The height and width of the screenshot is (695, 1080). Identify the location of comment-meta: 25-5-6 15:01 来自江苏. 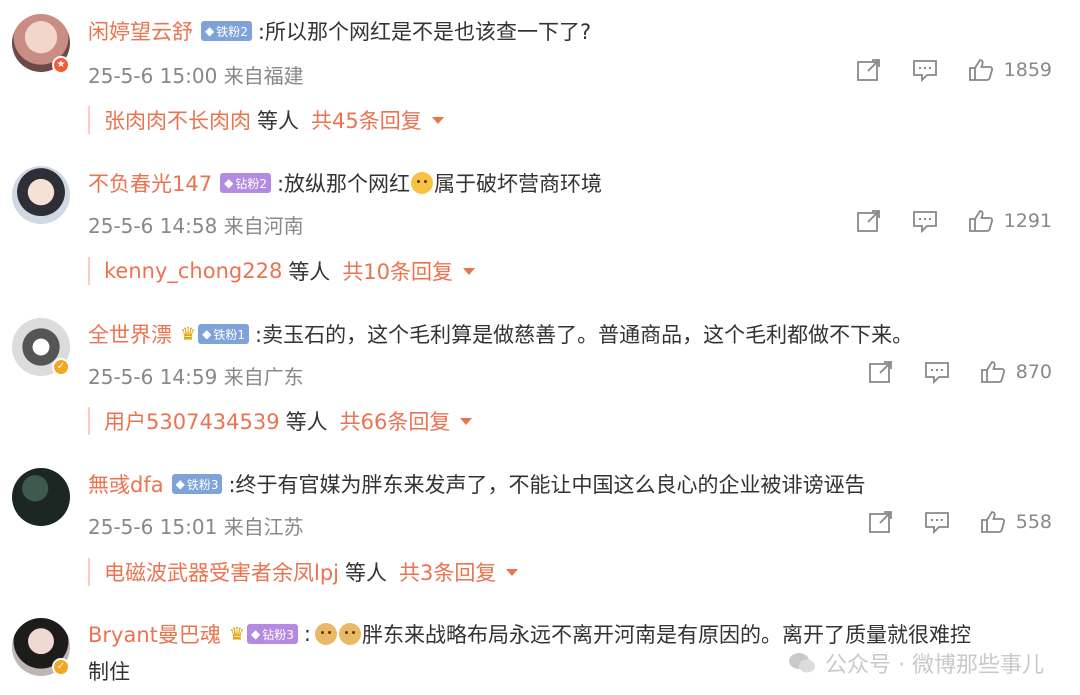
(196, 525).